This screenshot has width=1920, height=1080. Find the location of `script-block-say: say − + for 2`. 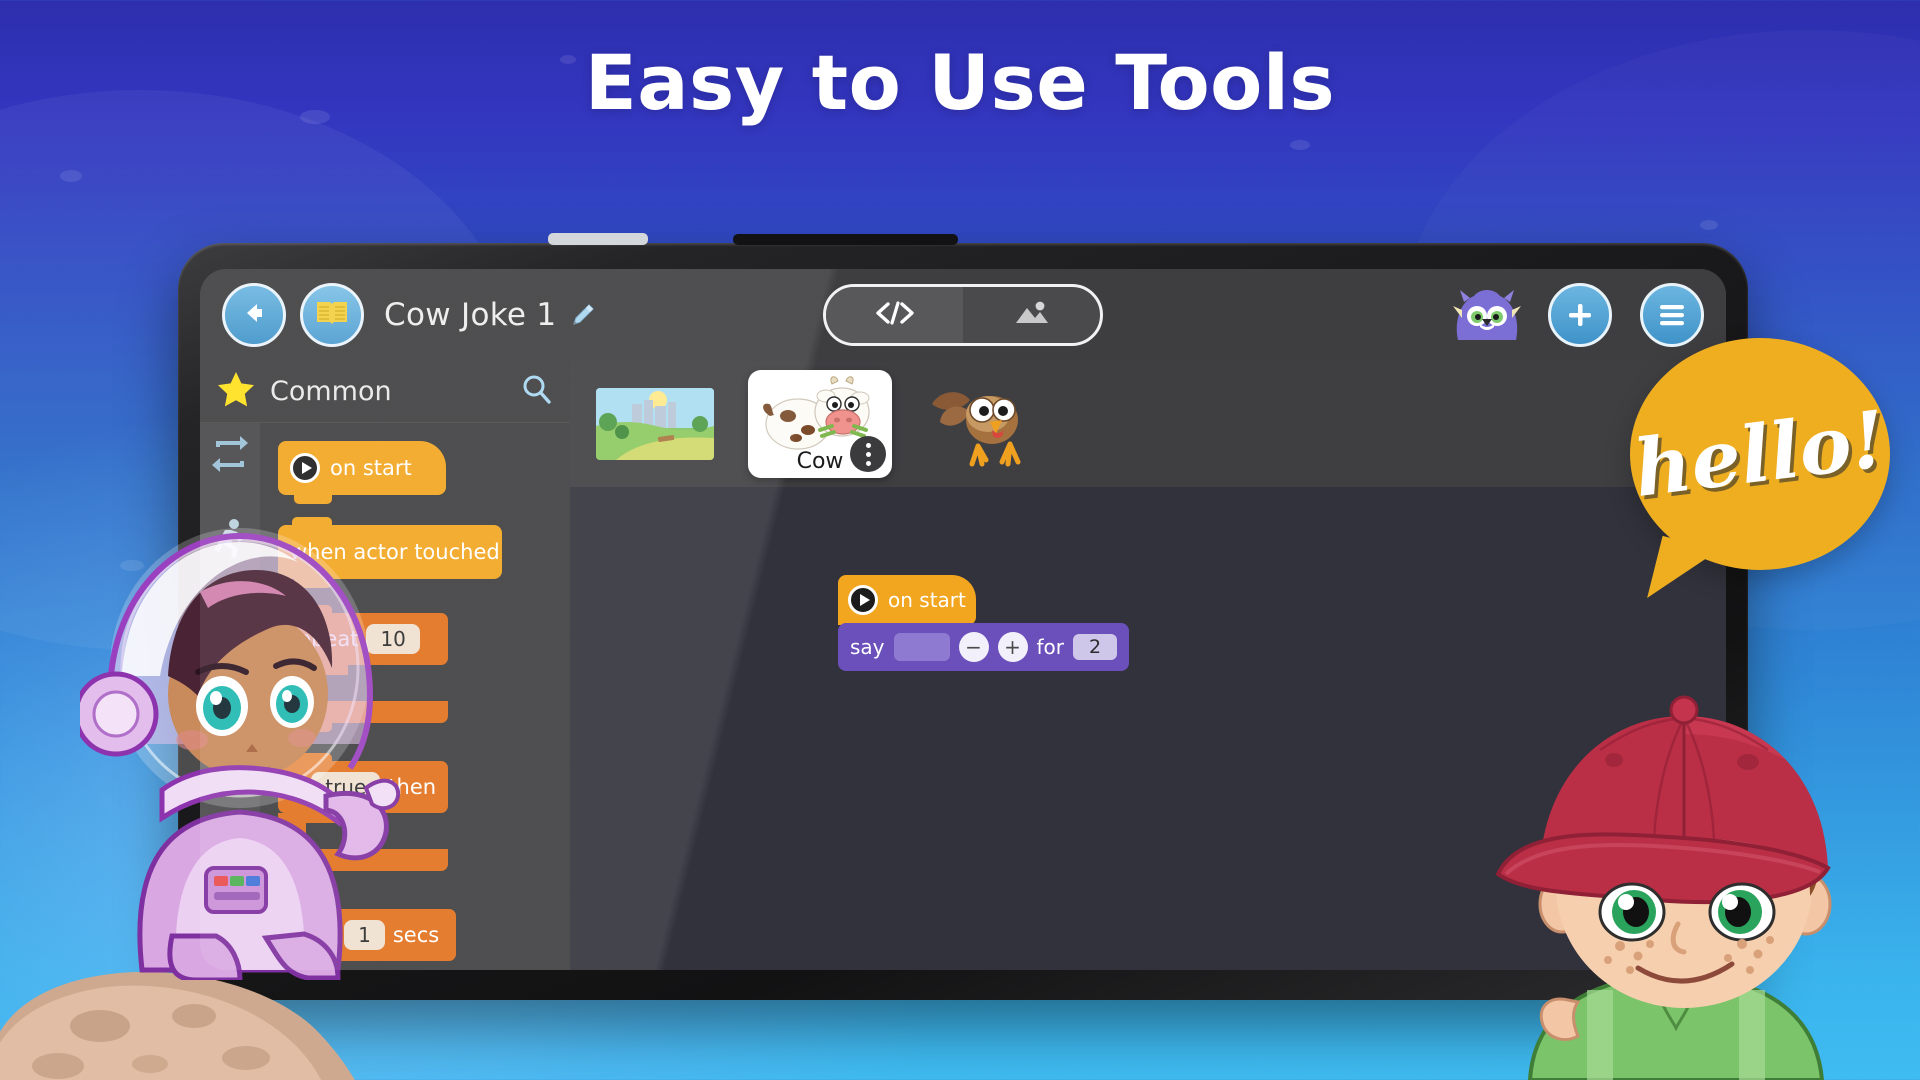

script-block-say: say − + for 2 is located at coordinates (984, 647).